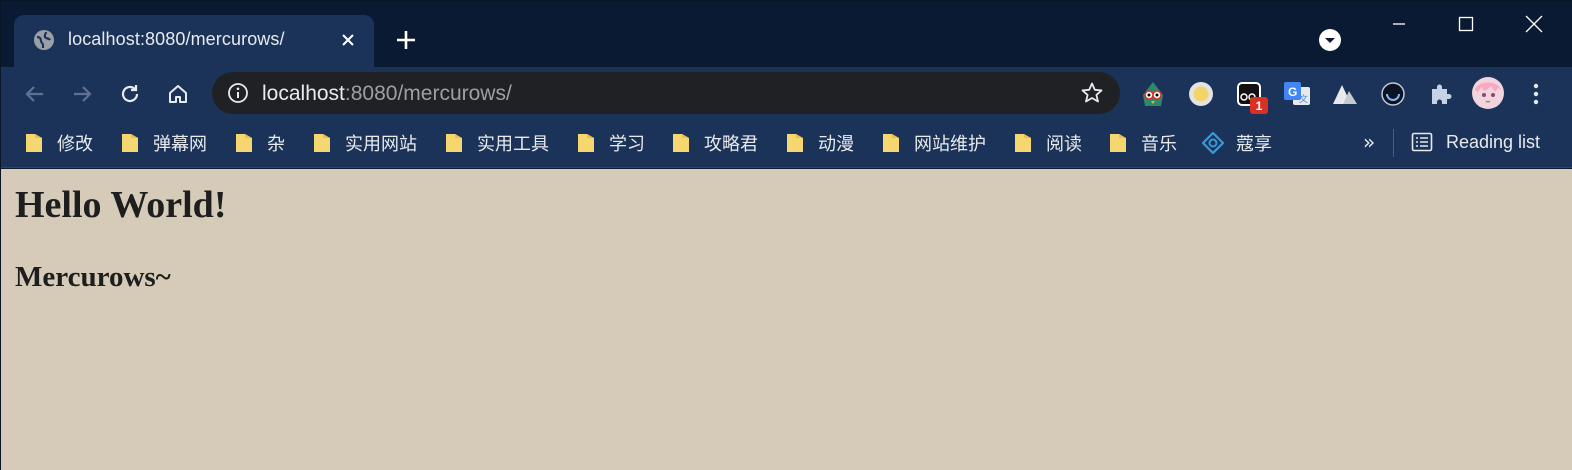 Image resolution: width=1572 pixels, height=470 pixels. I want to click on bookmark-label: 修改, so click(75, 144).